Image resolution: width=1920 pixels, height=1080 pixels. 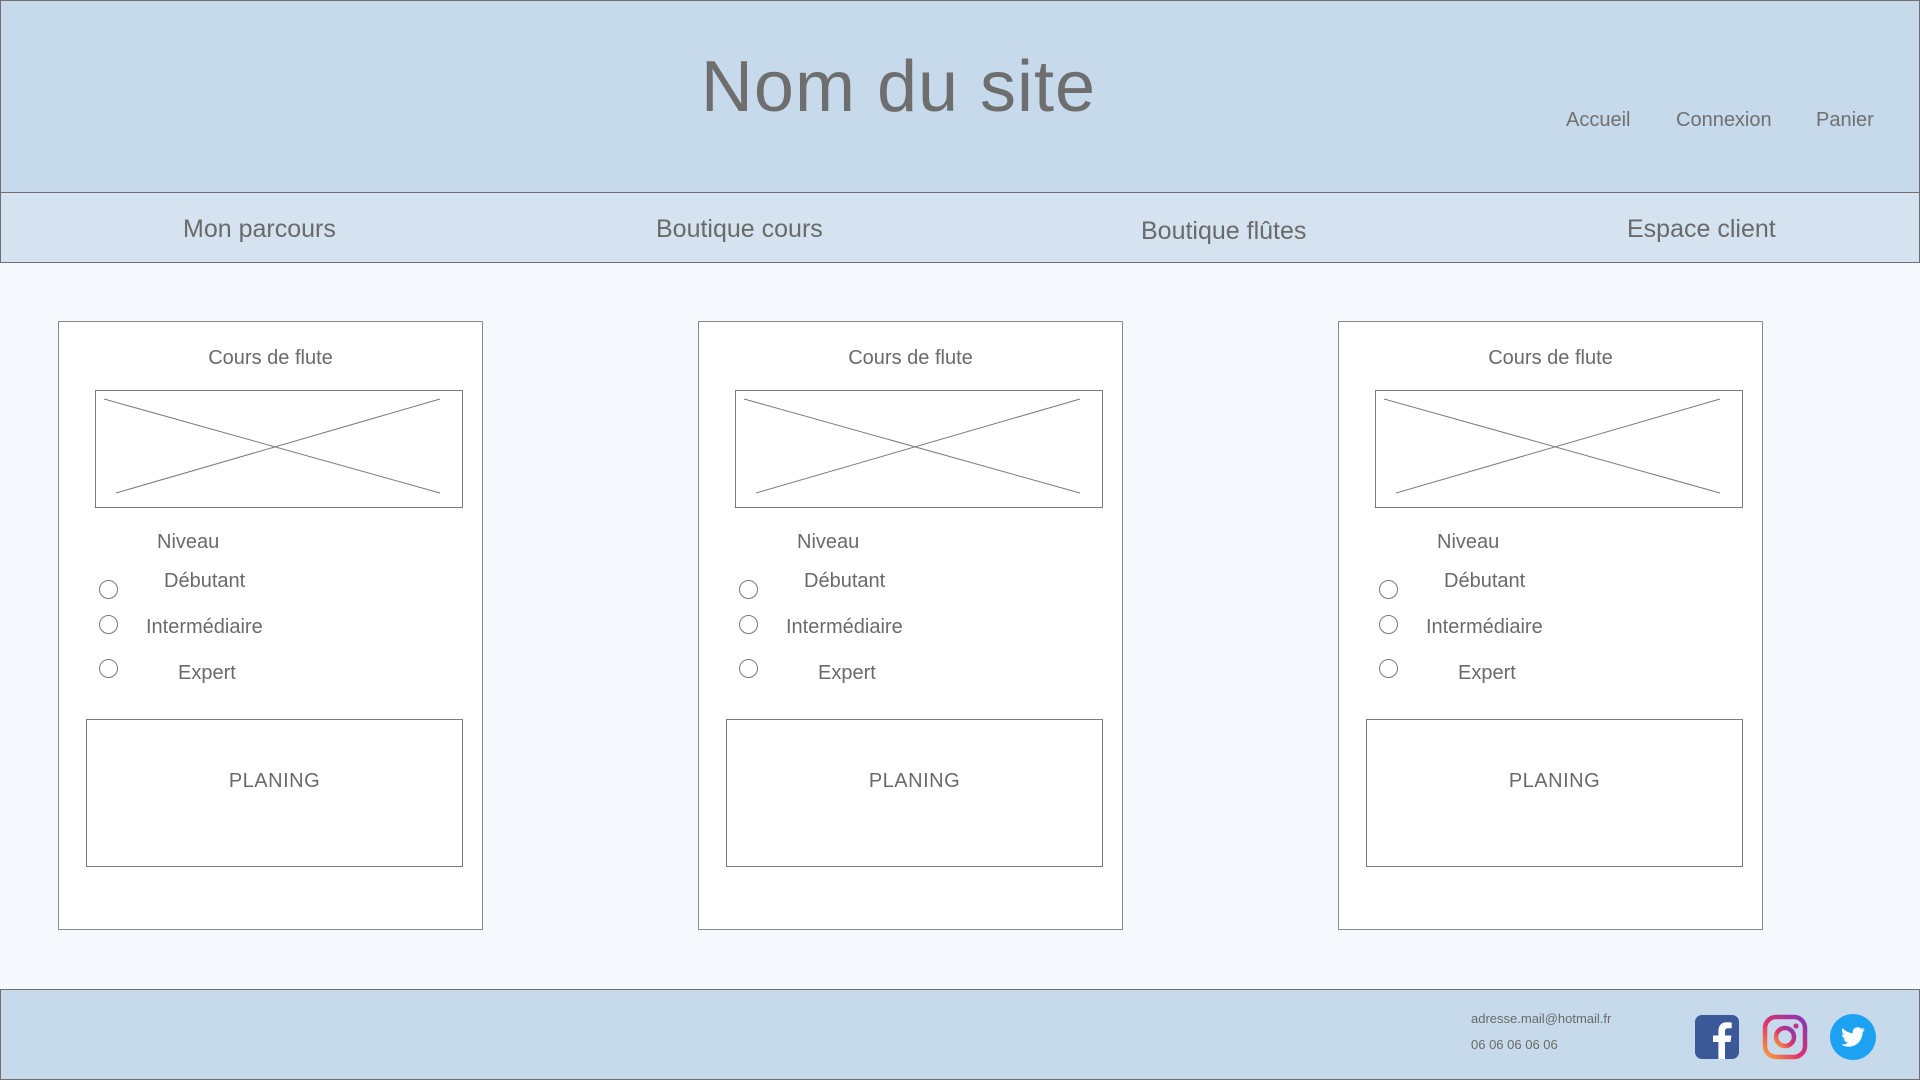 What do you see at coordinates (1701, 229) in the screenshot?
I see `nav-espace-client: Espace client` at bounding box center [1701, 229].